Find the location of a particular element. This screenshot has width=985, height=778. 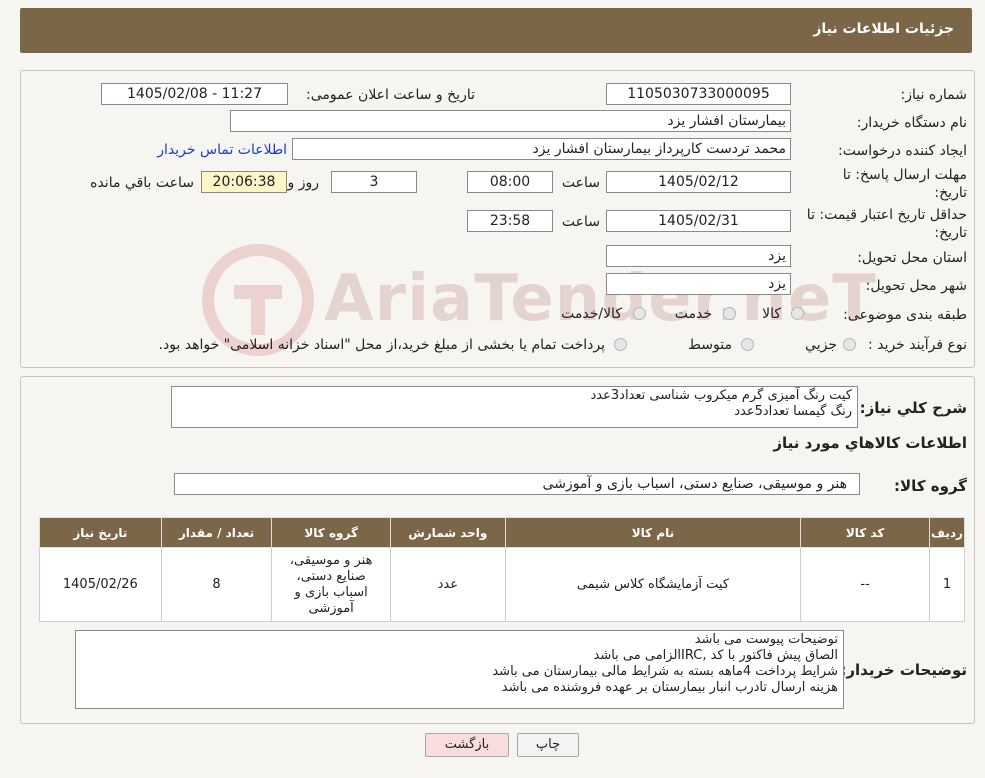

category-radio-service is located at coordinates (729, 313).